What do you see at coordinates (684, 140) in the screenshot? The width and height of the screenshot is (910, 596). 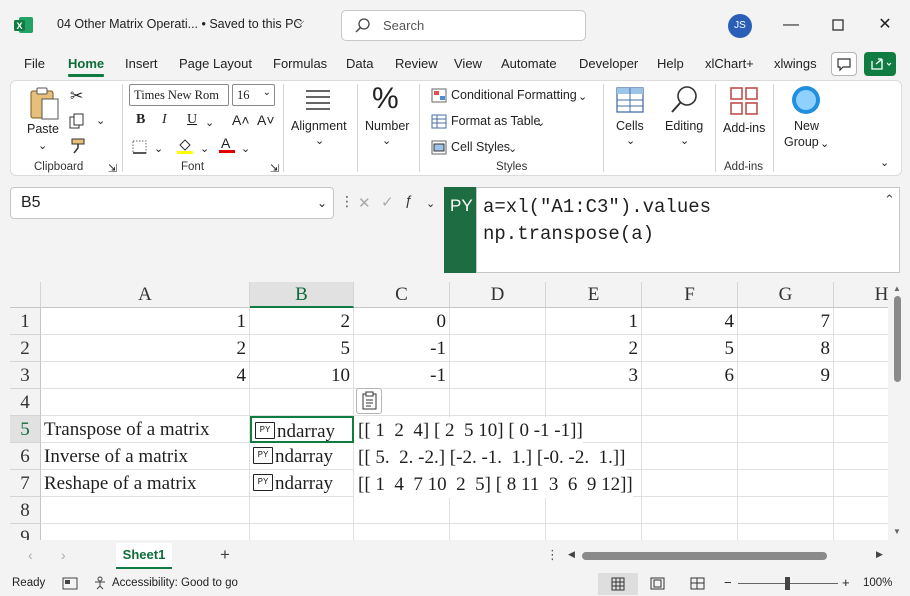 I see `editing-chevron-icon: ⌄` at bounding box center [684, 140].